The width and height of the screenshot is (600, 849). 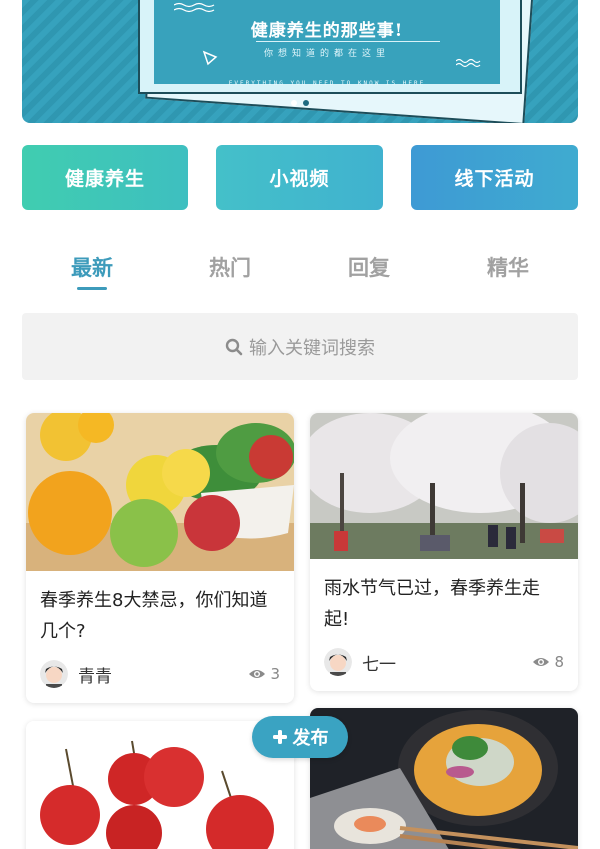 I want to click on view-count: 8, so click(x=548, y=662).